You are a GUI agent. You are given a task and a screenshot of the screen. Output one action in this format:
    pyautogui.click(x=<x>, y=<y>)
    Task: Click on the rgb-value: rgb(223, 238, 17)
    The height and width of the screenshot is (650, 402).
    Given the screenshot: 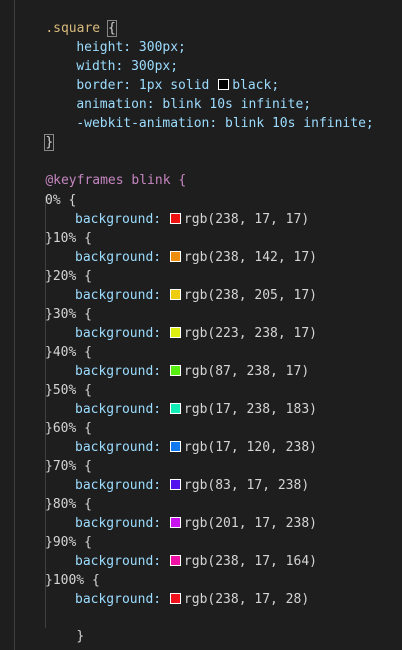 What is the action you would take?
    pyautogui.click(x=250, y=333)
    